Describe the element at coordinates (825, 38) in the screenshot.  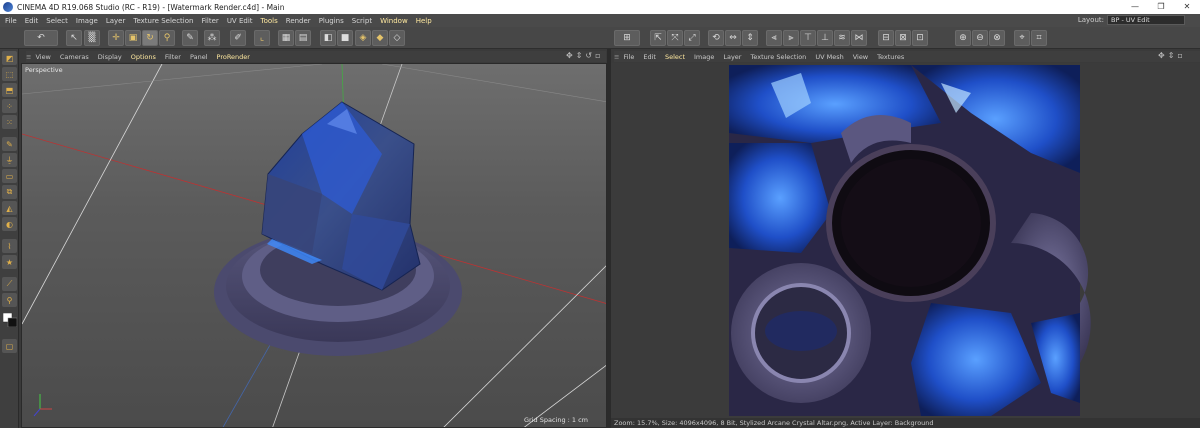
I see `uv-align-bottom-icon: ⊥` at that location.